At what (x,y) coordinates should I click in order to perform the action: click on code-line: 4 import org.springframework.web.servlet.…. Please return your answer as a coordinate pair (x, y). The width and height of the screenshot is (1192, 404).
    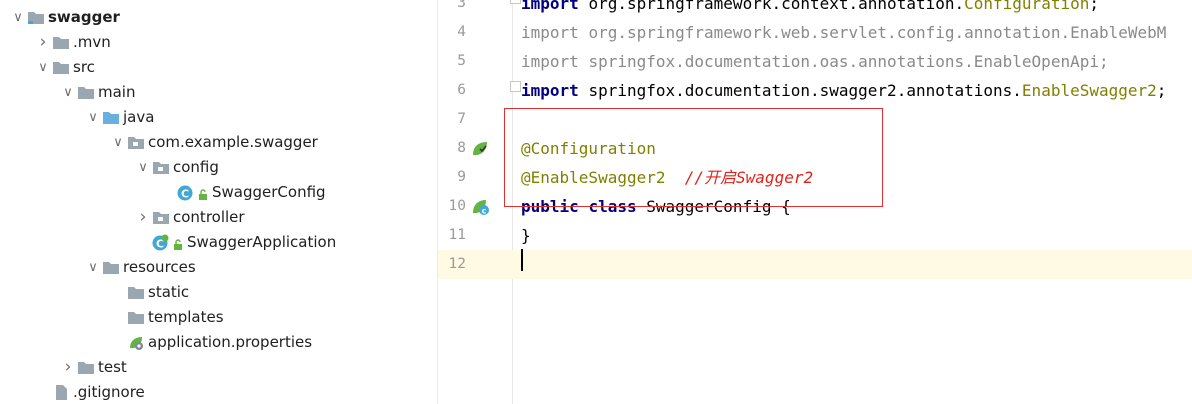
    Looking at the image, I should click on (815, 32).